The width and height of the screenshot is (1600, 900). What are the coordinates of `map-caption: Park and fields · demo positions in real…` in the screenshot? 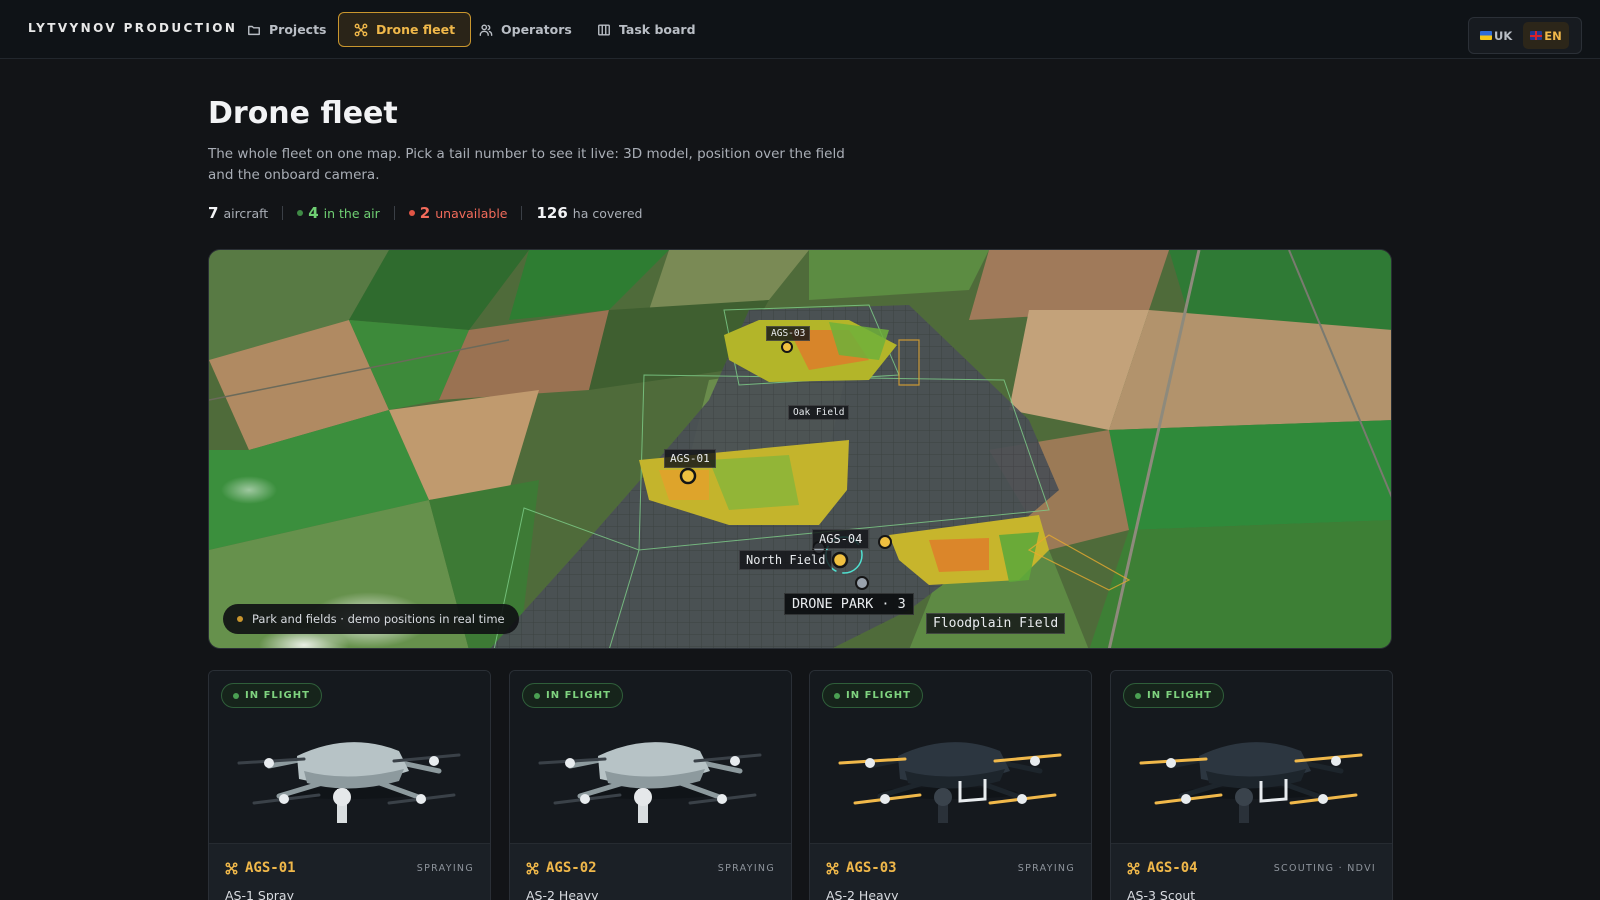 It's located at (371, 619).